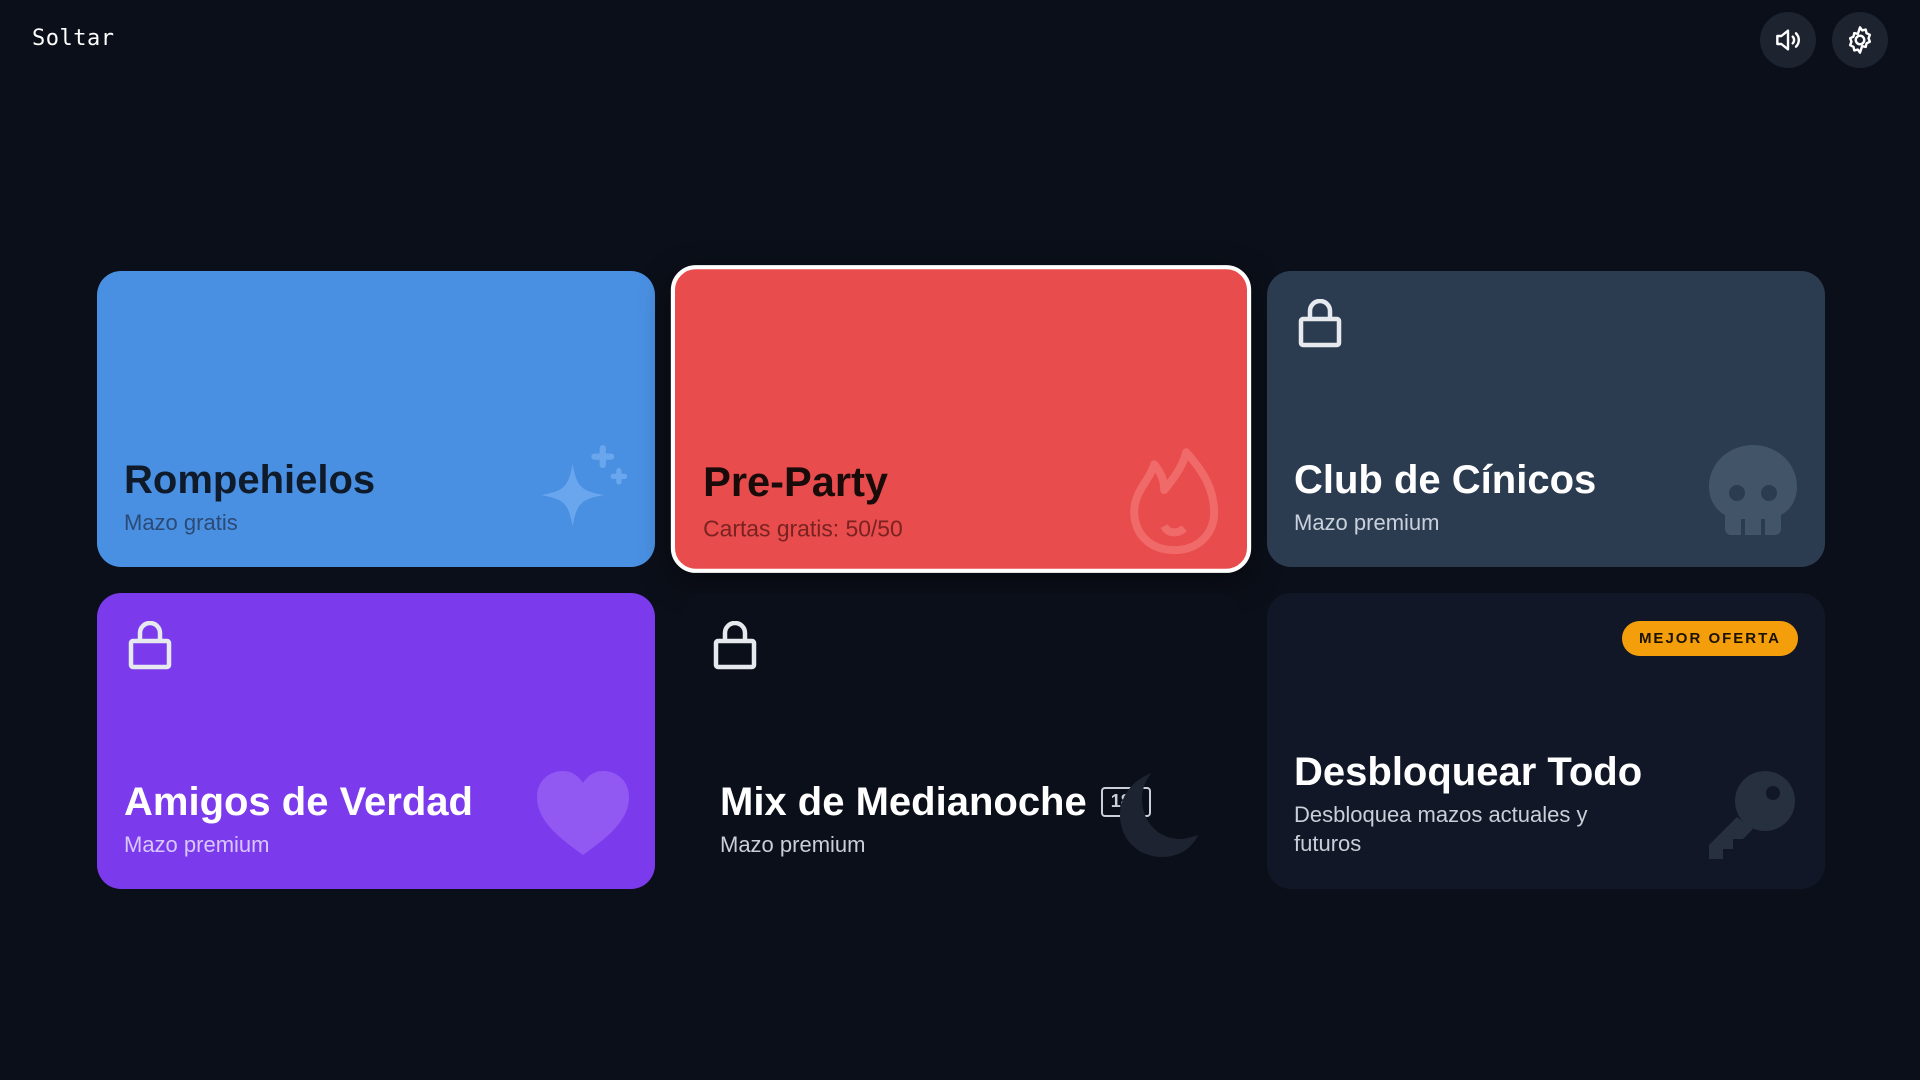  Describe the element at coordinates (1445, 480) in the screenshot. I see `deck-title: Club de Cínicos` at that location.